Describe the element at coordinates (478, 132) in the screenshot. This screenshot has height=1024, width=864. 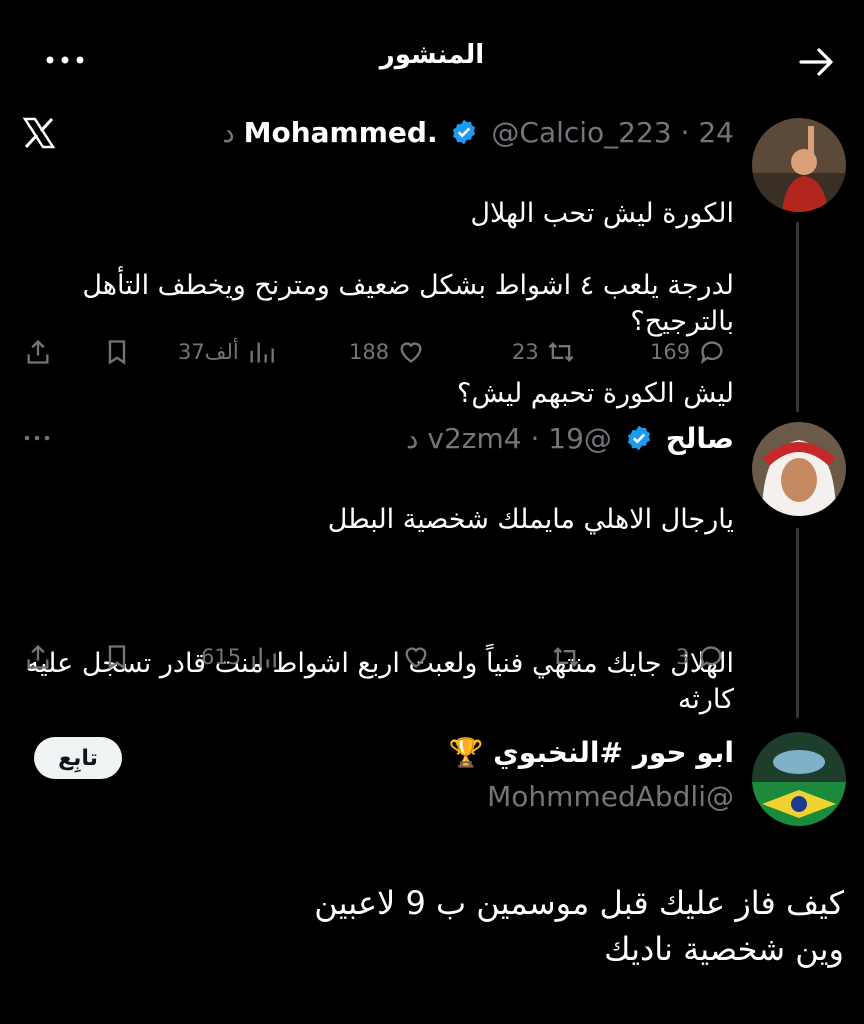
I see `tweet-header: Mohammed. @Calcio_223 · 24 د` at that location.